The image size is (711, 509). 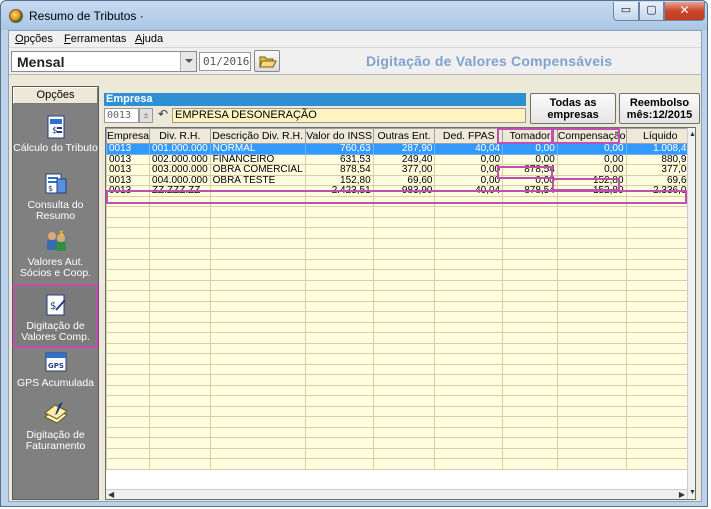 I want to click on cell-outras-ent: 249,40, so click(x=404, y=159).